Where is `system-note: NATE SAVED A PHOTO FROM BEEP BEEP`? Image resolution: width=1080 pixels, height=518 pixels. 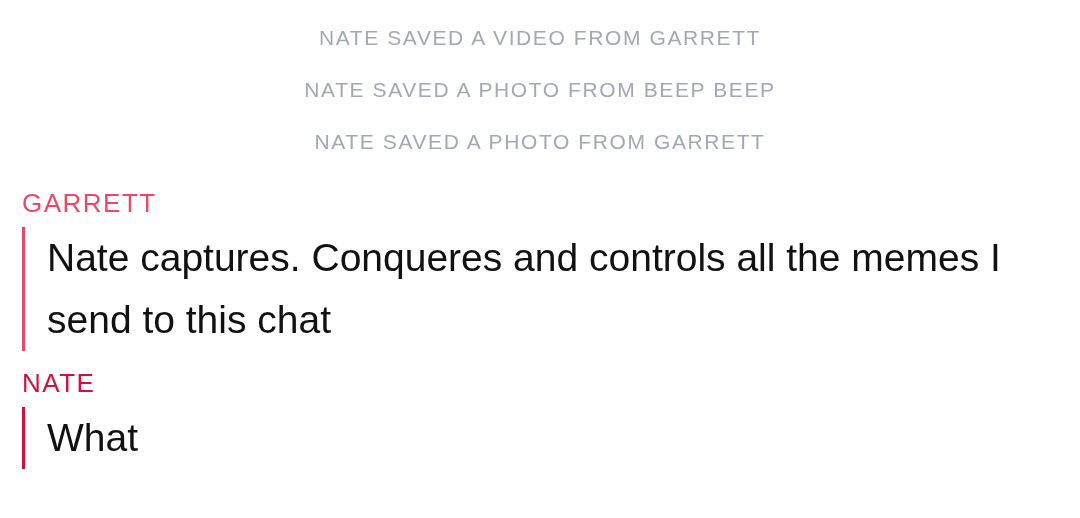
system-note: NATE SAVED A PHOTO FROM BEEP BEEP is located at coordinates (540, 90).